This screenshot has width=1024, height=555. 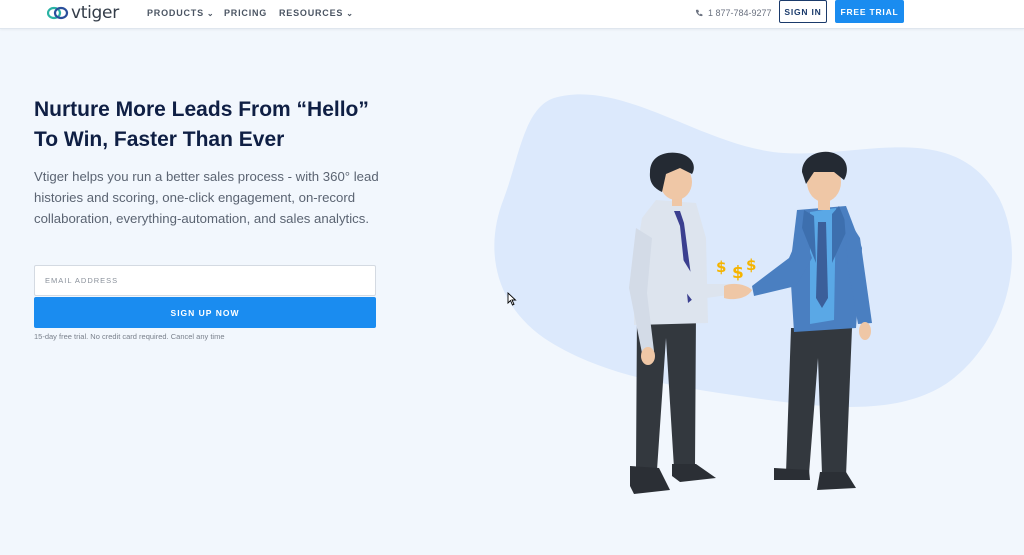 I want to click on email-input, so click(x=205, y=280).